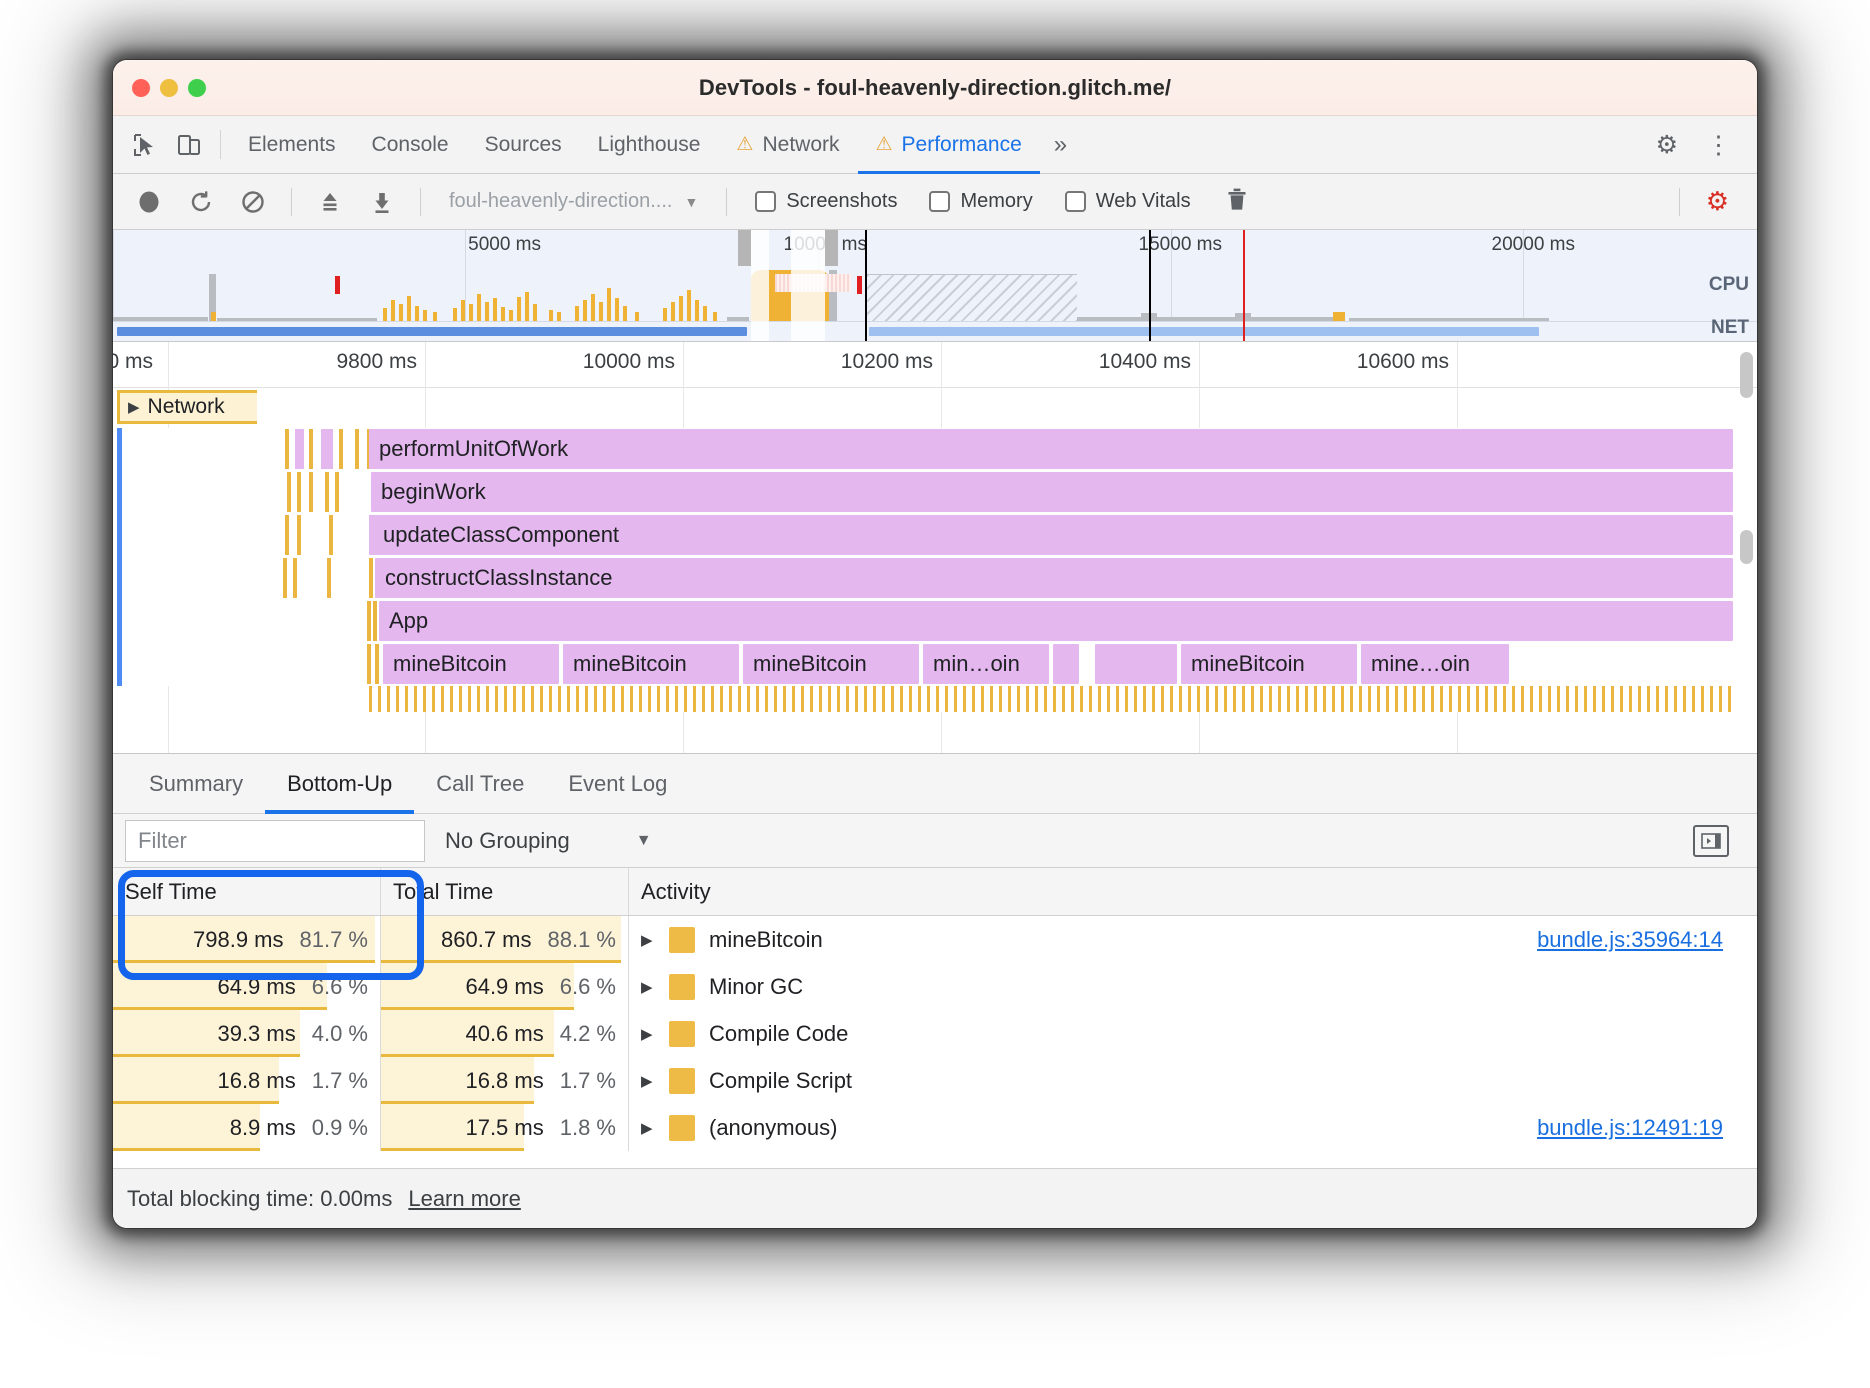  What do you see at coordinates (464, 1199) in the screenshot?
I see `learn-more-link: Learn more` at bounding box center [464, 1199].